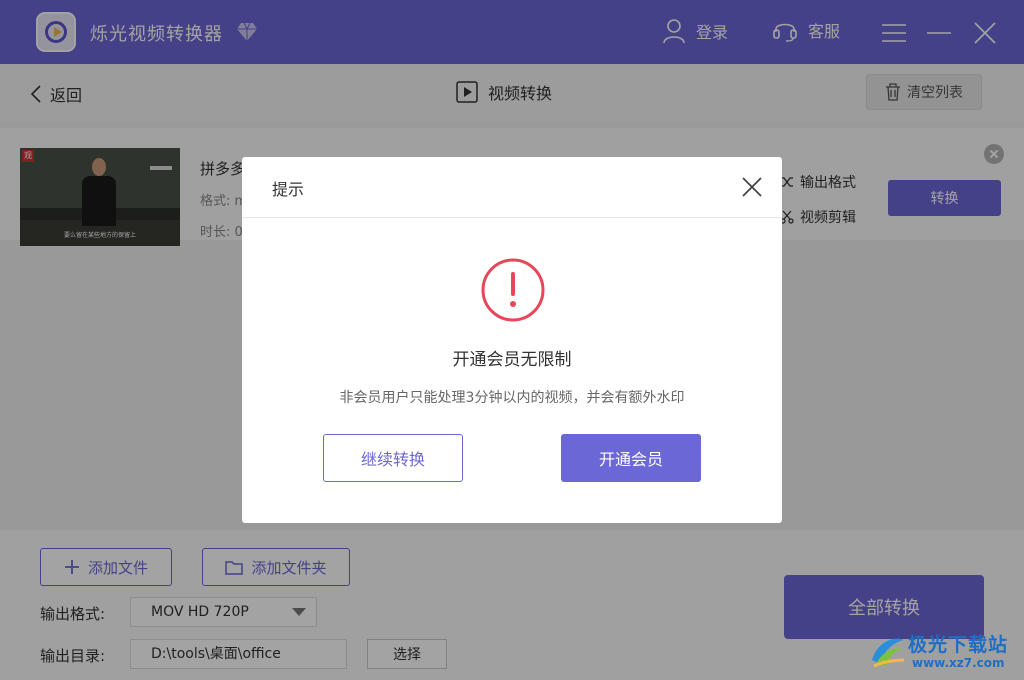 The height and width of the screenshot is (680, 1024). What do you see at coordinates (393, 458) in the screenshot?
I see `continue-convert-button: 继续转换` at bounding box center [393, 458].